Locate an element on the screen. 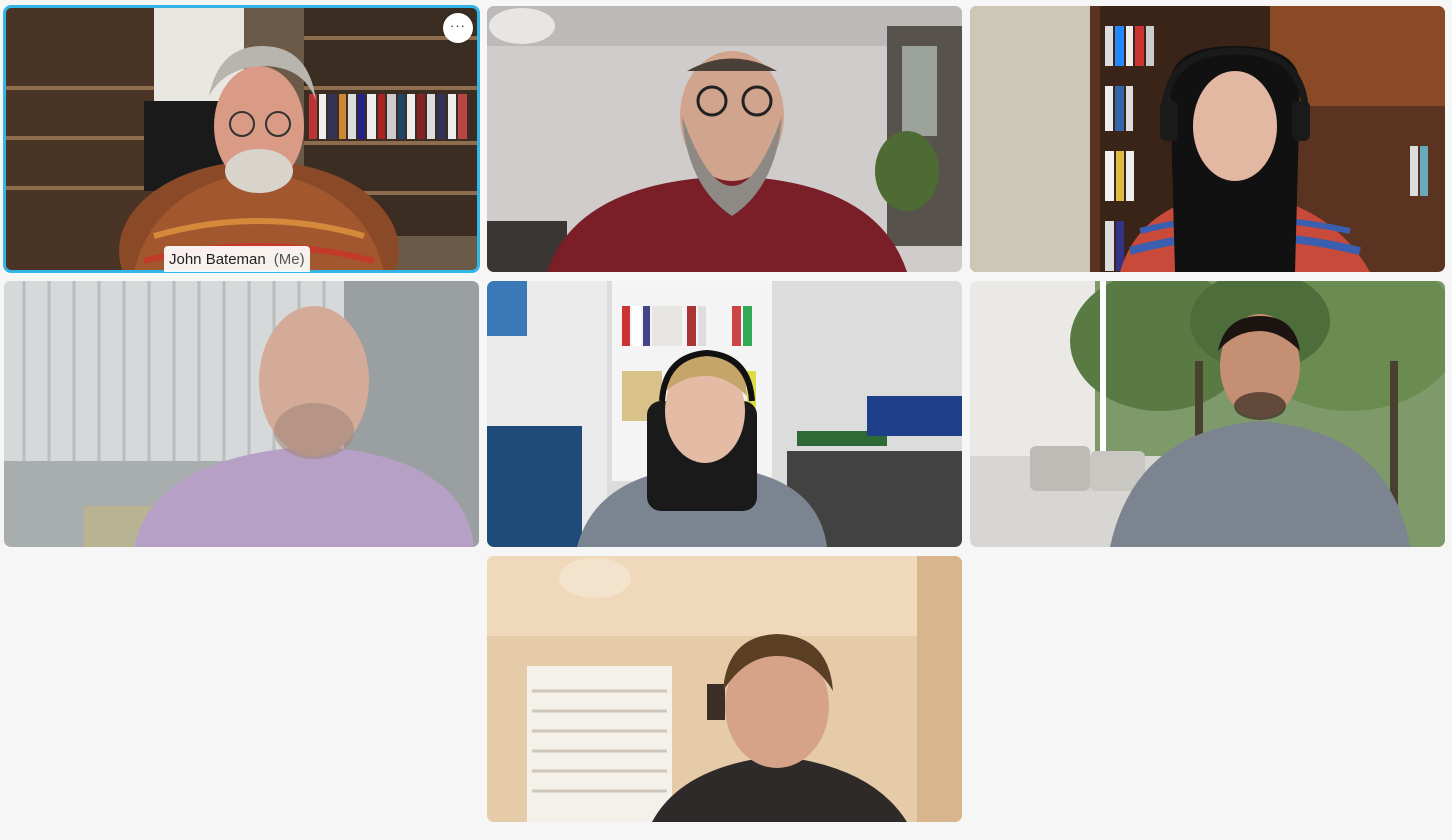 This screenshot has height=840, width=1452. participant-name-tag: John Bateman (Me) is located at coordinates (237, 259).